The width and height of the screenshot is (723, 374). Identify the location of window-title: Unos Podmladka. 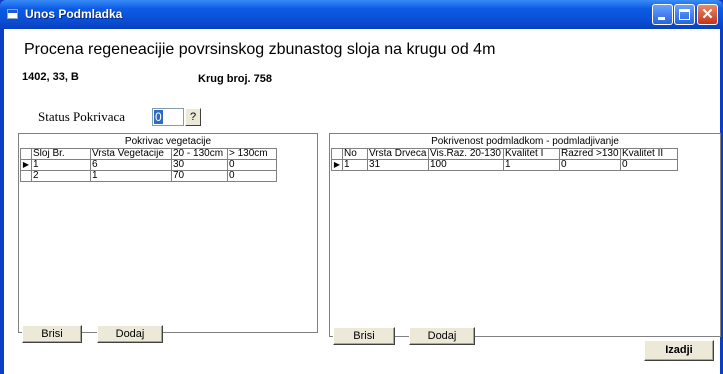
(74, 14).